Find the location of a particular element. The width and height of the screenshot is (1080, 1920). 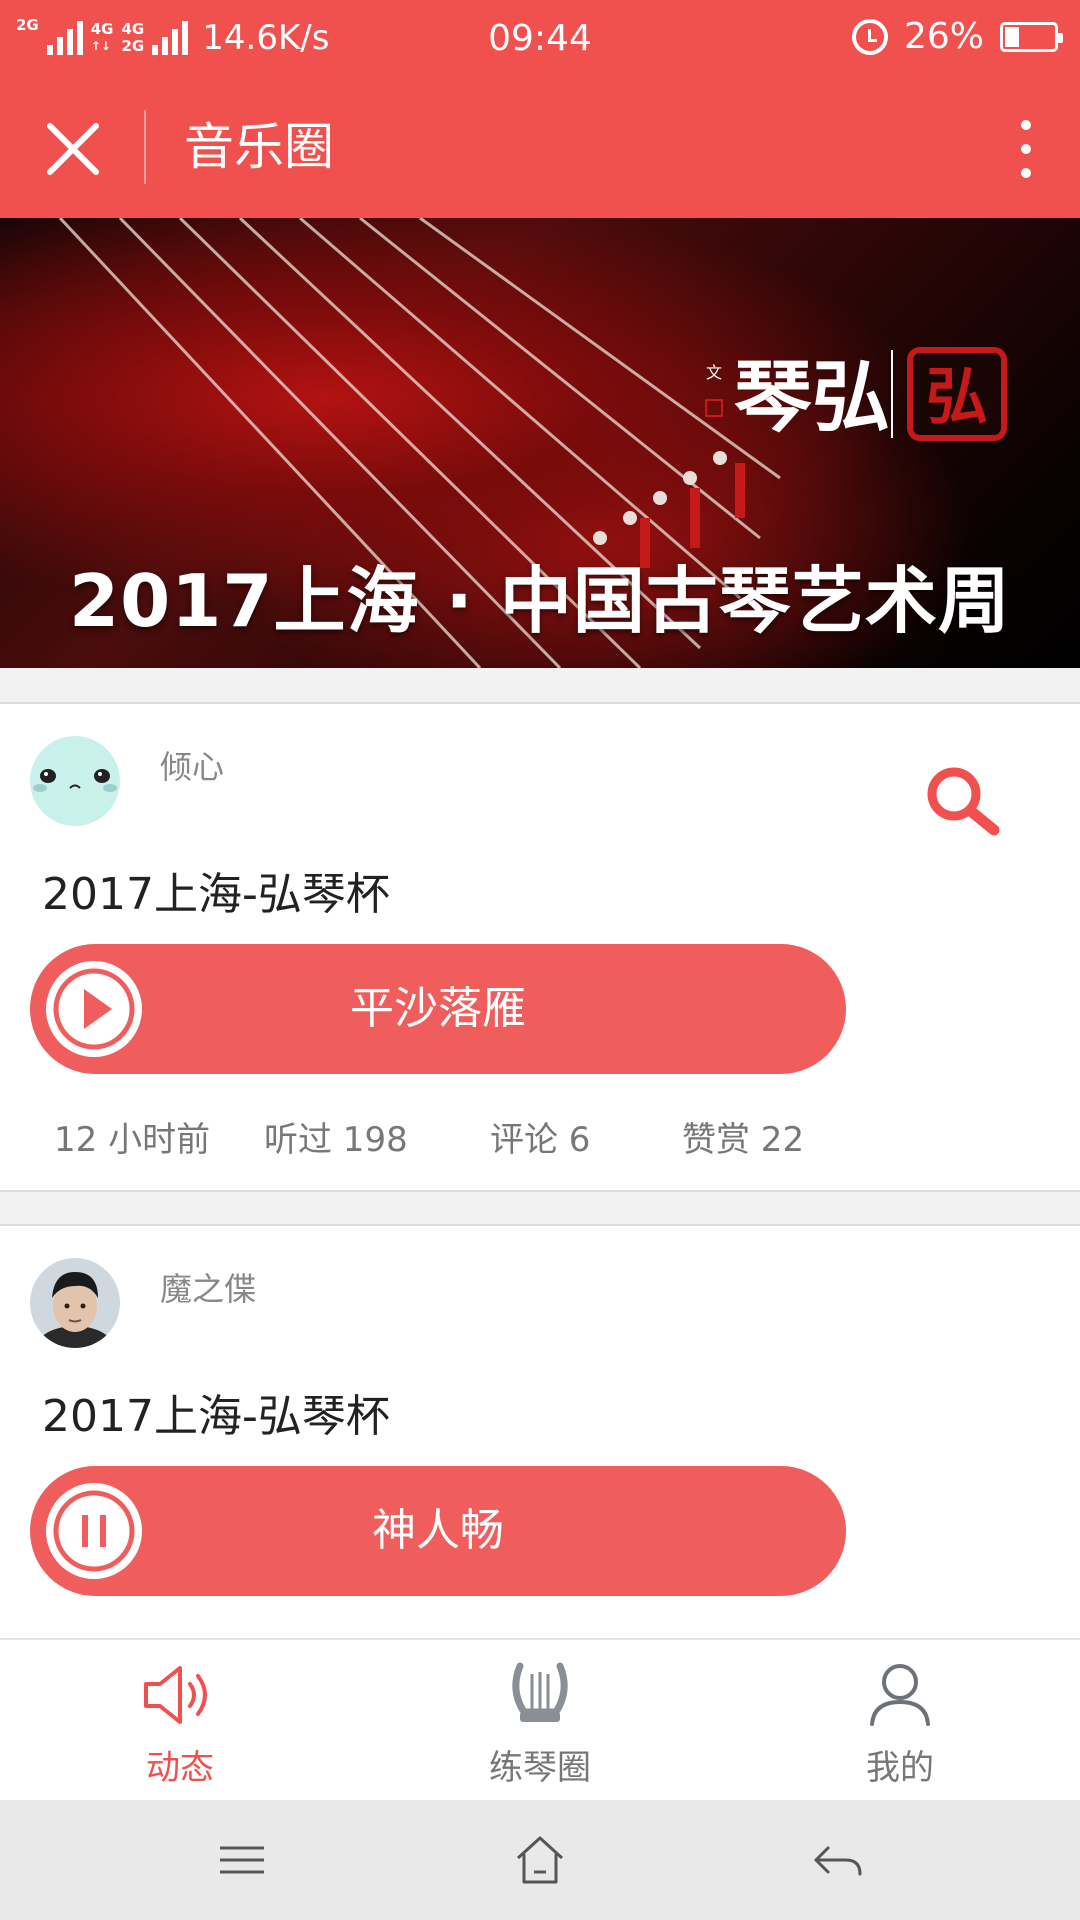

title-bar: 音乐圈 is located at coordinates (540, 149).